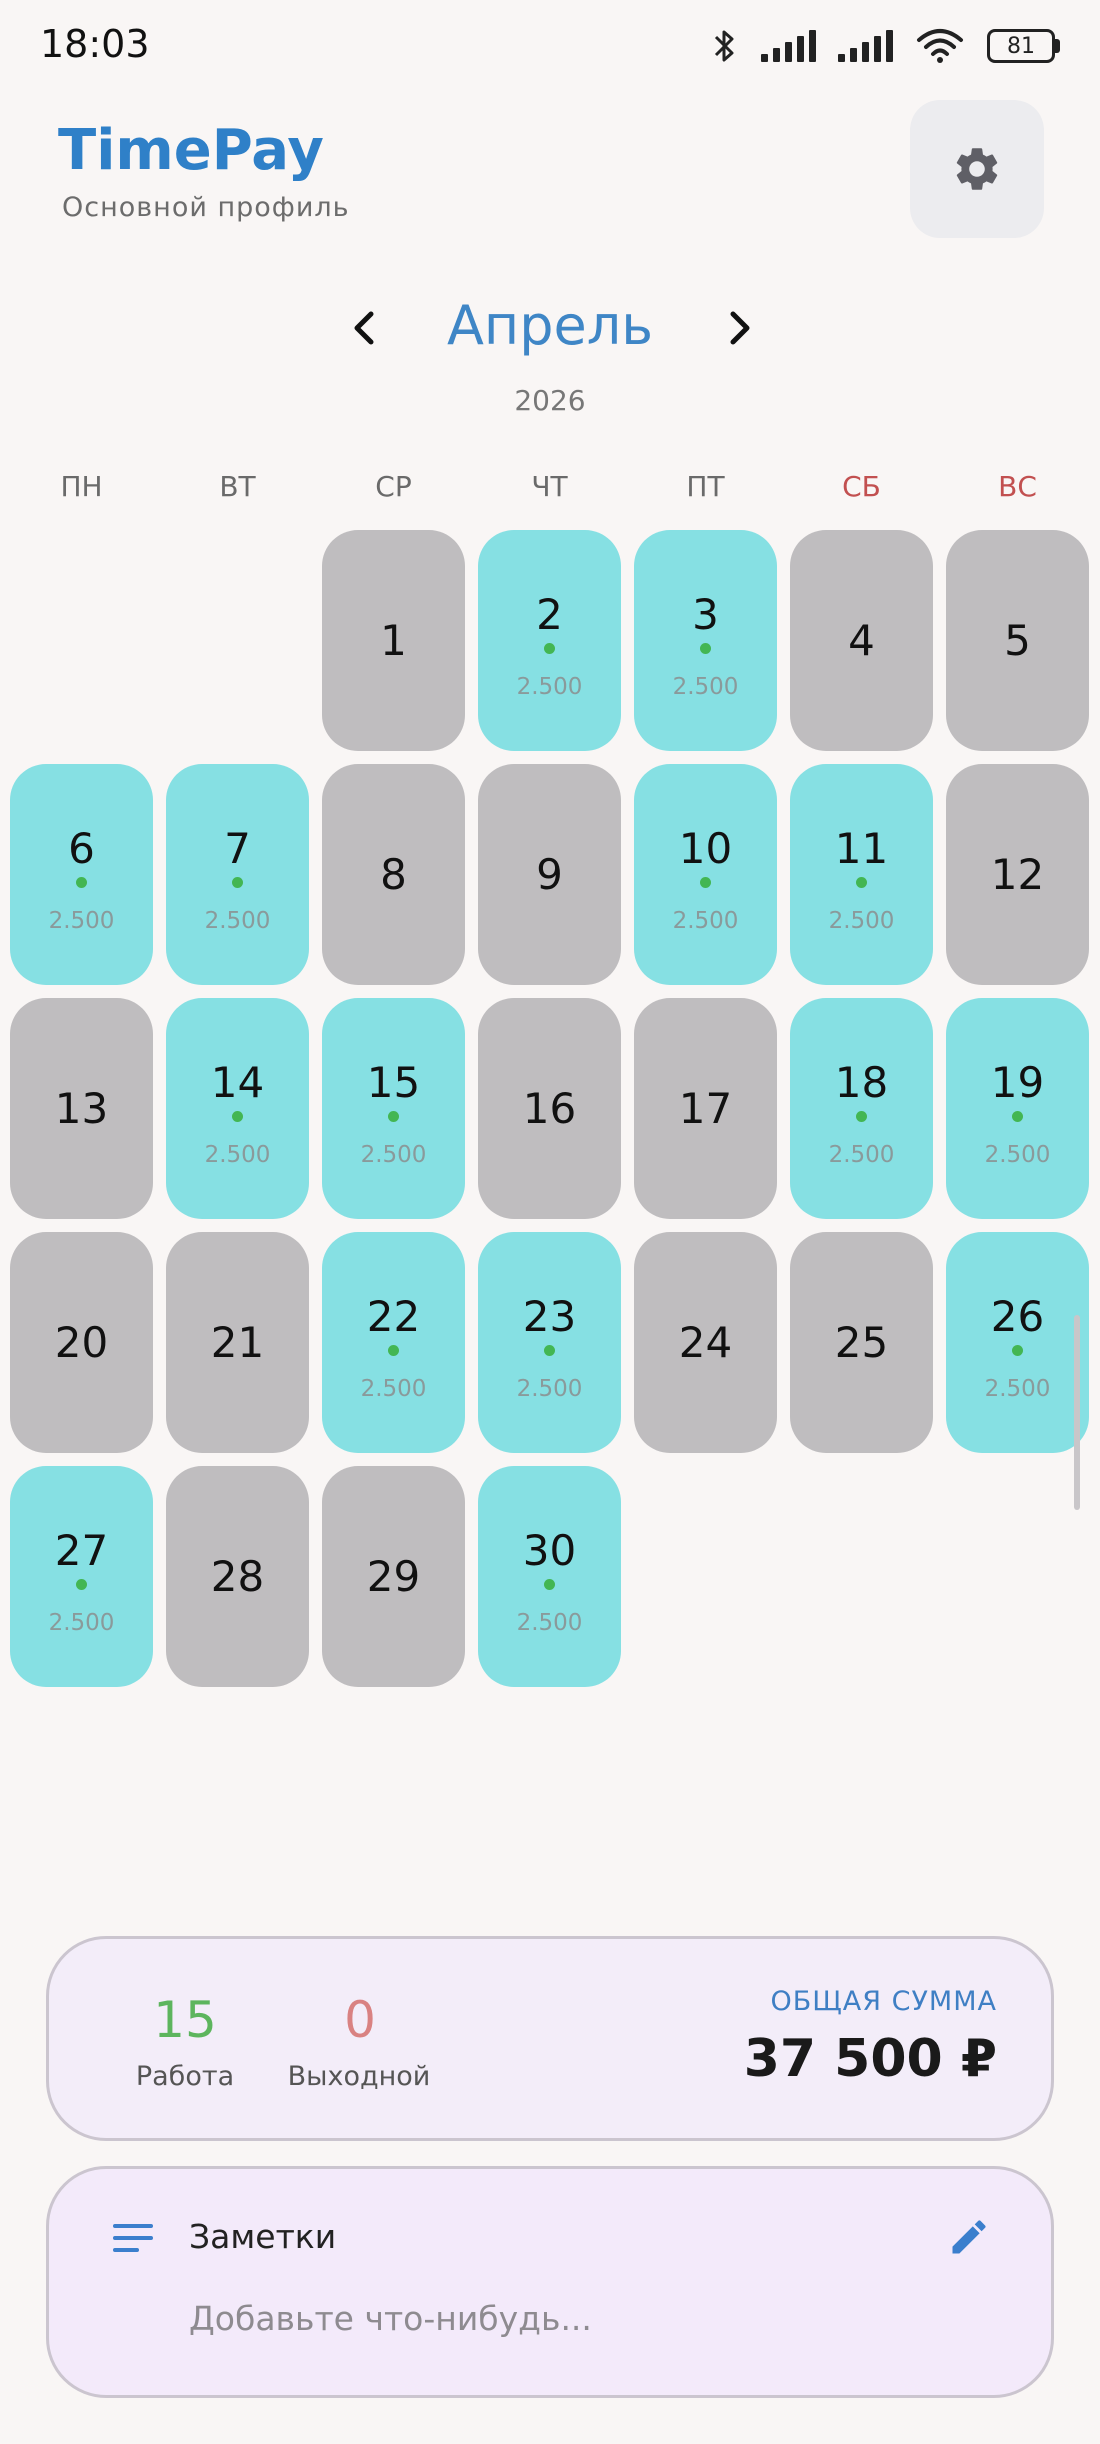  I want to click on day-number: 16, so click(549, 1108).